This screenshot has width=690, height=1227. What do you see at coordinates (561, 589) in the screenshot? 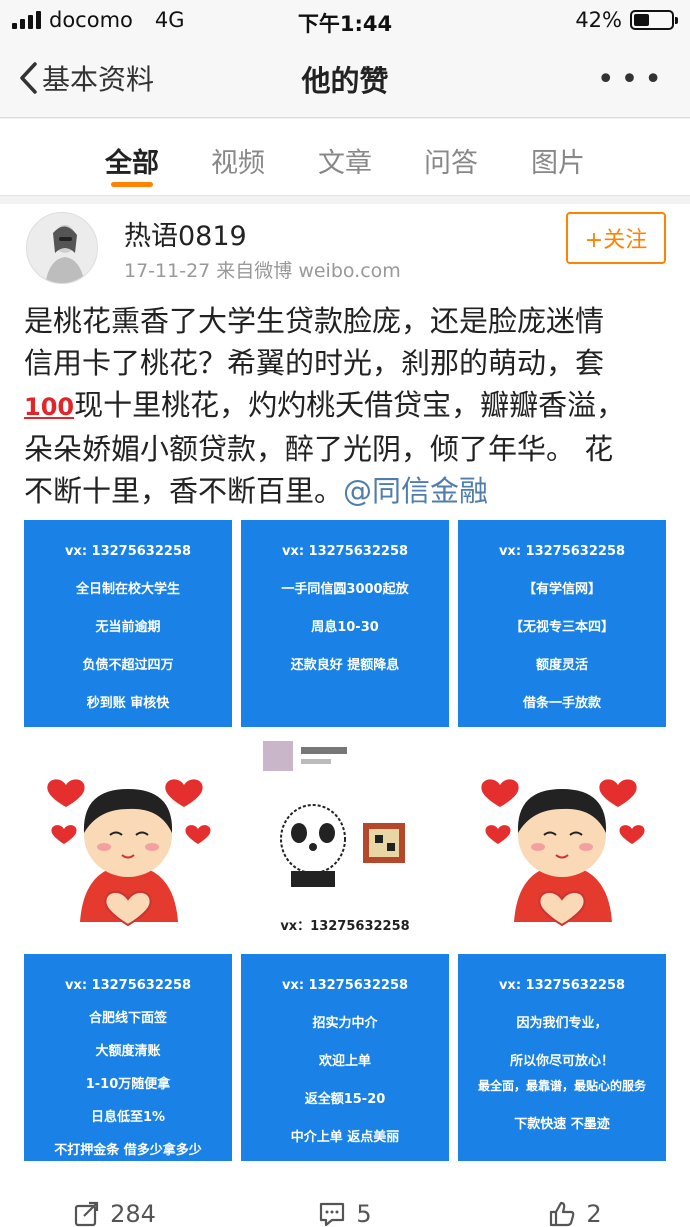
I see `image-text: 【有学信网】` at bounding box center [561, 589].